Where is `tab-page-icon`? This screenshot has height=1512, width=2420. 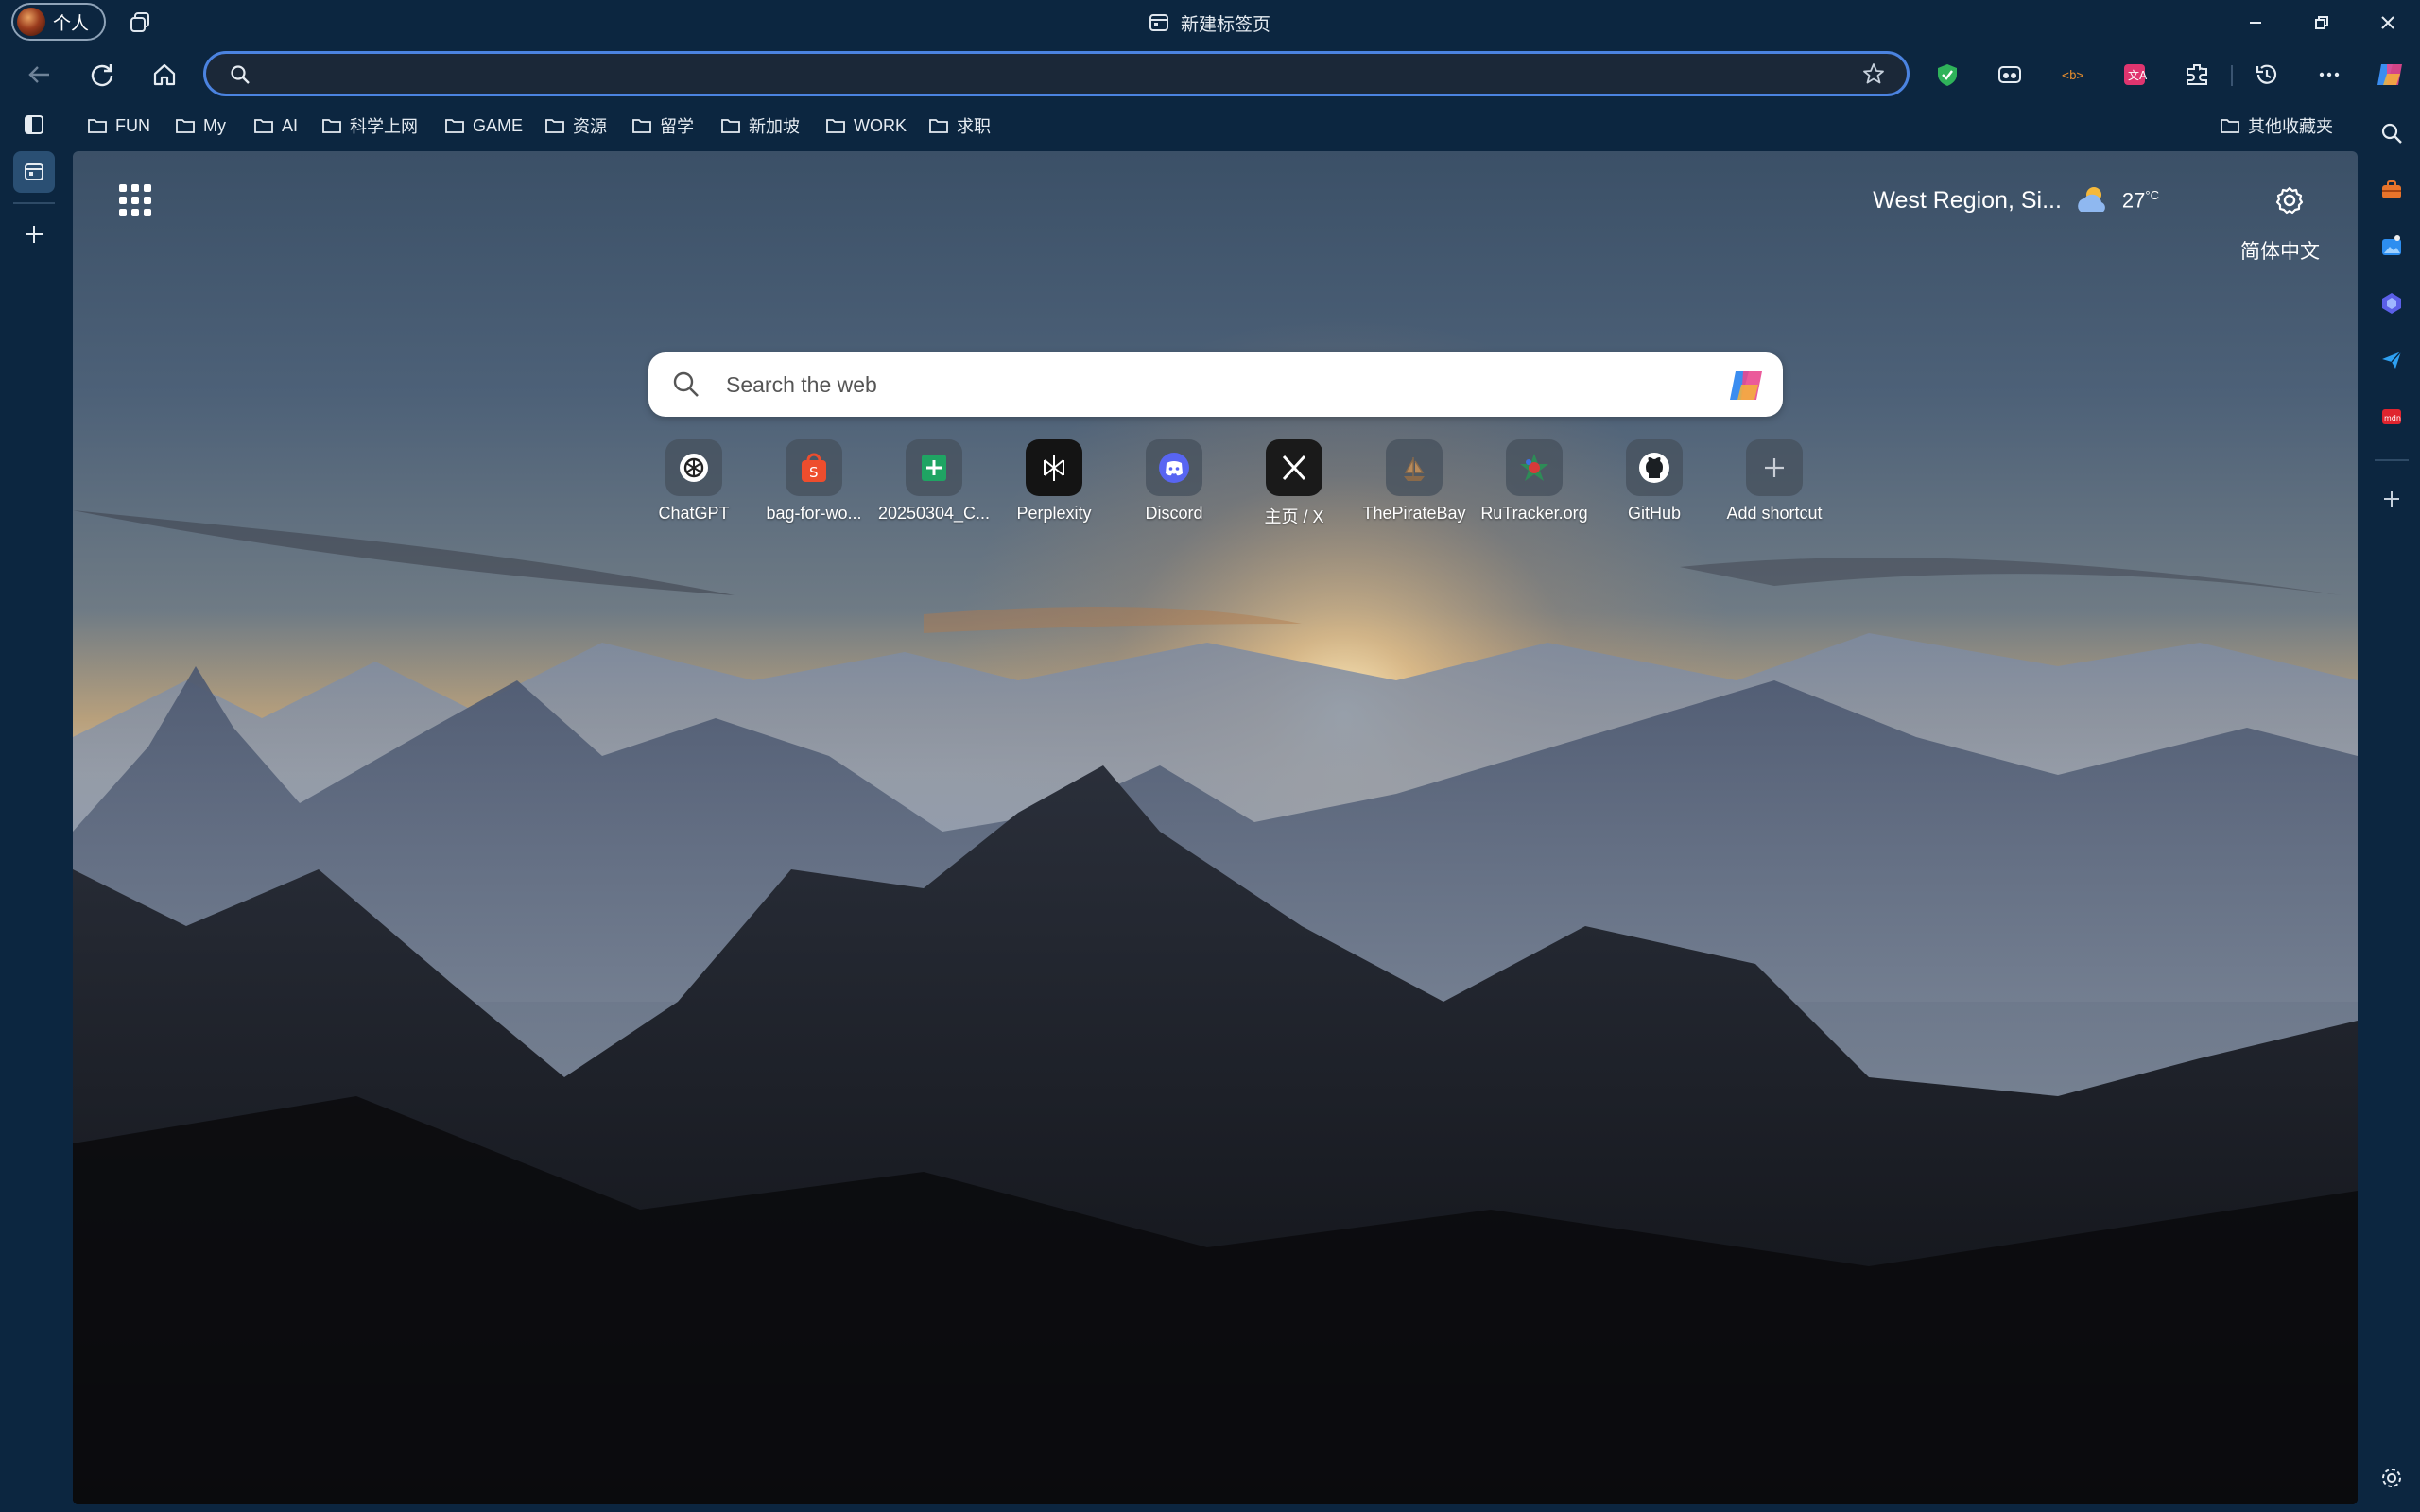
tab-page-icon is located at coordinates (1159, 22).